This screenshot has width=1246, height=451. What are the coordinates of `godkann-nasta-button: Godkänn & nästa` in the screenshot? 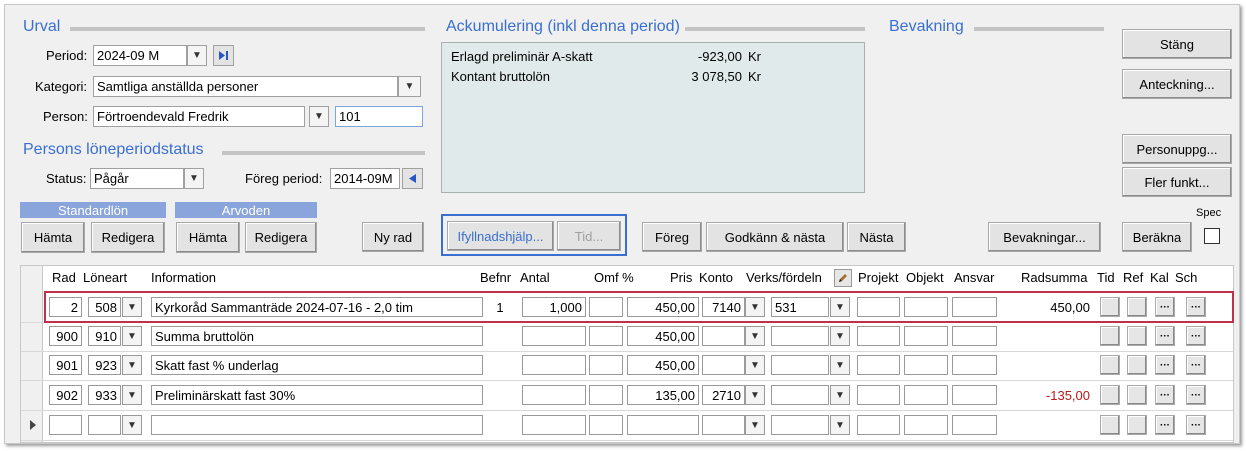 It's located at (775, 237).